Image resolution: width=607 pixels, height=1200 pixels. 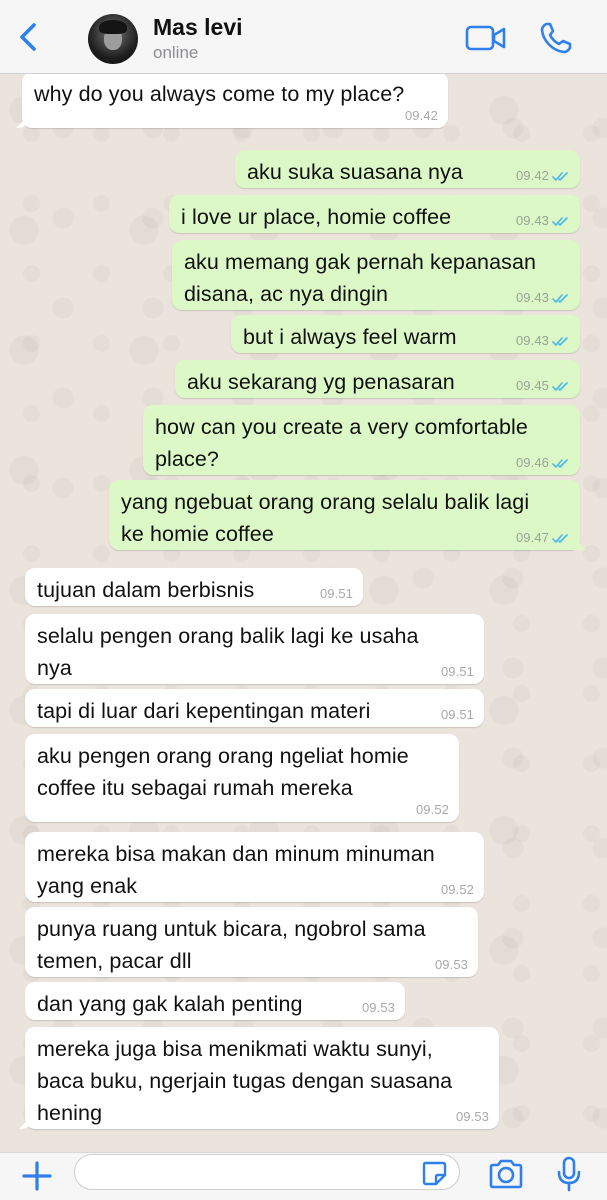 What do you see at coordinates (532, 462) in the screenshot?
I see `message-time: 09.46` at bounding box center [532, 462].